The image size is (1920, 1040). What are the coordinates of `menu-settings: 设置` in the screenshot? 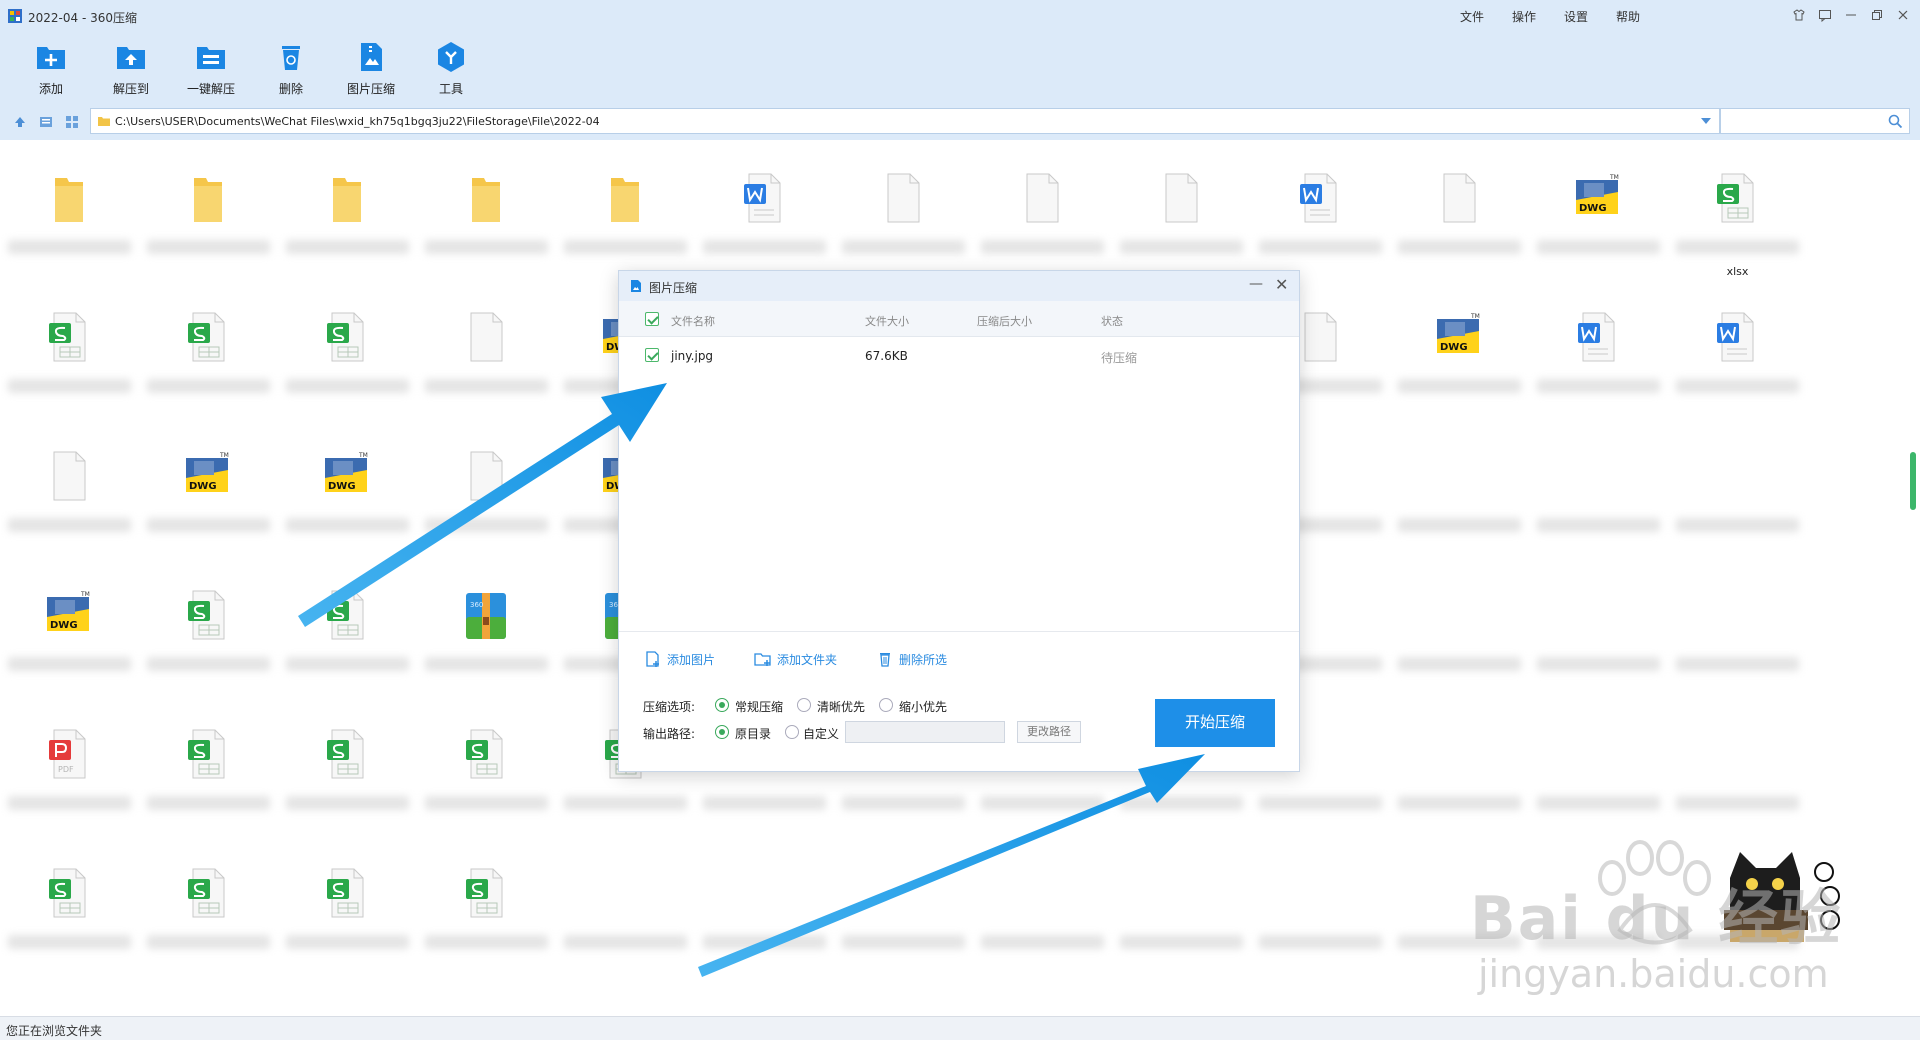 It's located at (1576, 16).